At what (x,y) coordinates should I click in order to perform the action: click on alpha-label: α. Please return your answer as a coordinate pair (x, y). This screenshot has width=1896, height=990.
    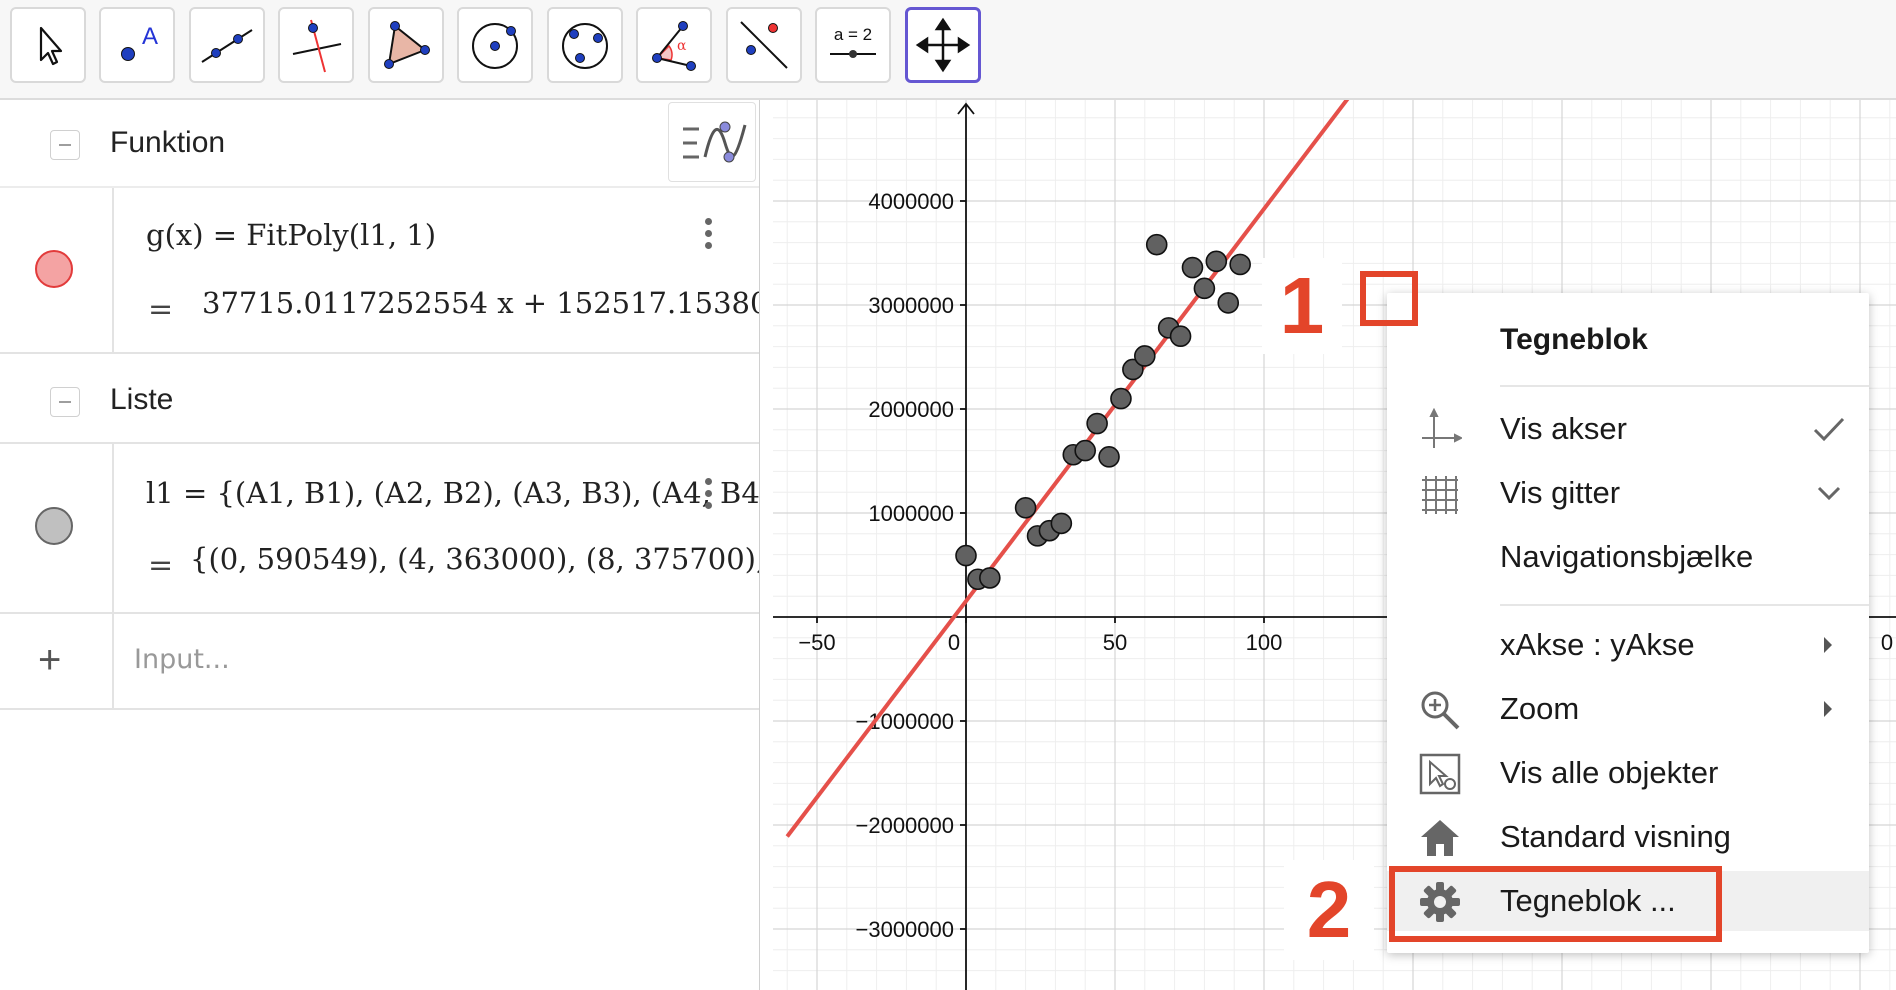
    Looking at the image, I should click on (682, 46).